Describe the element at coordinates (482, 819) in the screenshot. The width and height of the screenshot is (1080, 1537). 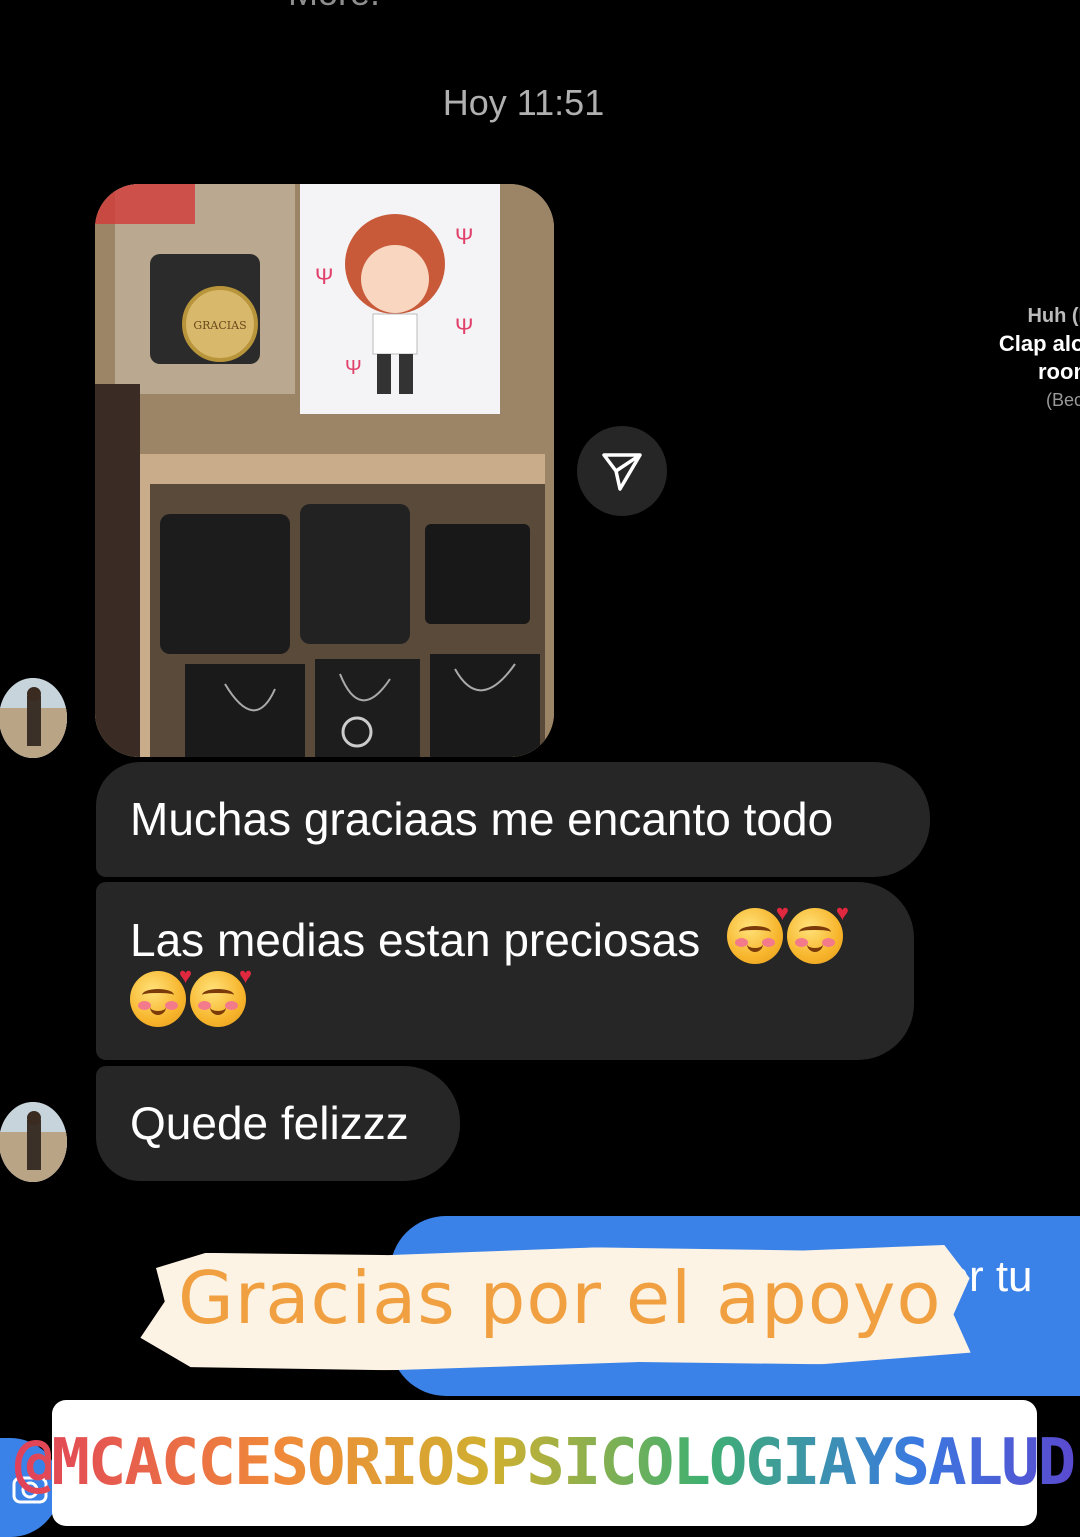
I see `message-text: Muchas graciaas me encanto todo` at that location.